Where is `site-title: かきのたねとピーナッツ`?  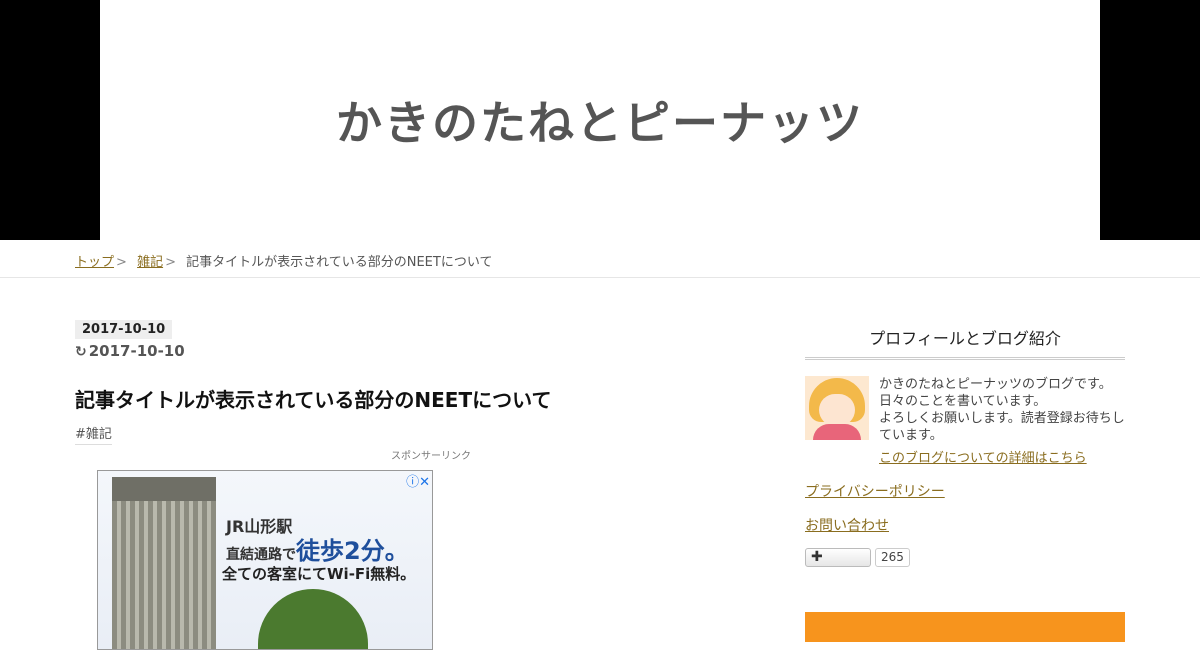
site-title: かきのたねとピーナッツ is located at coordinates (600, 120).